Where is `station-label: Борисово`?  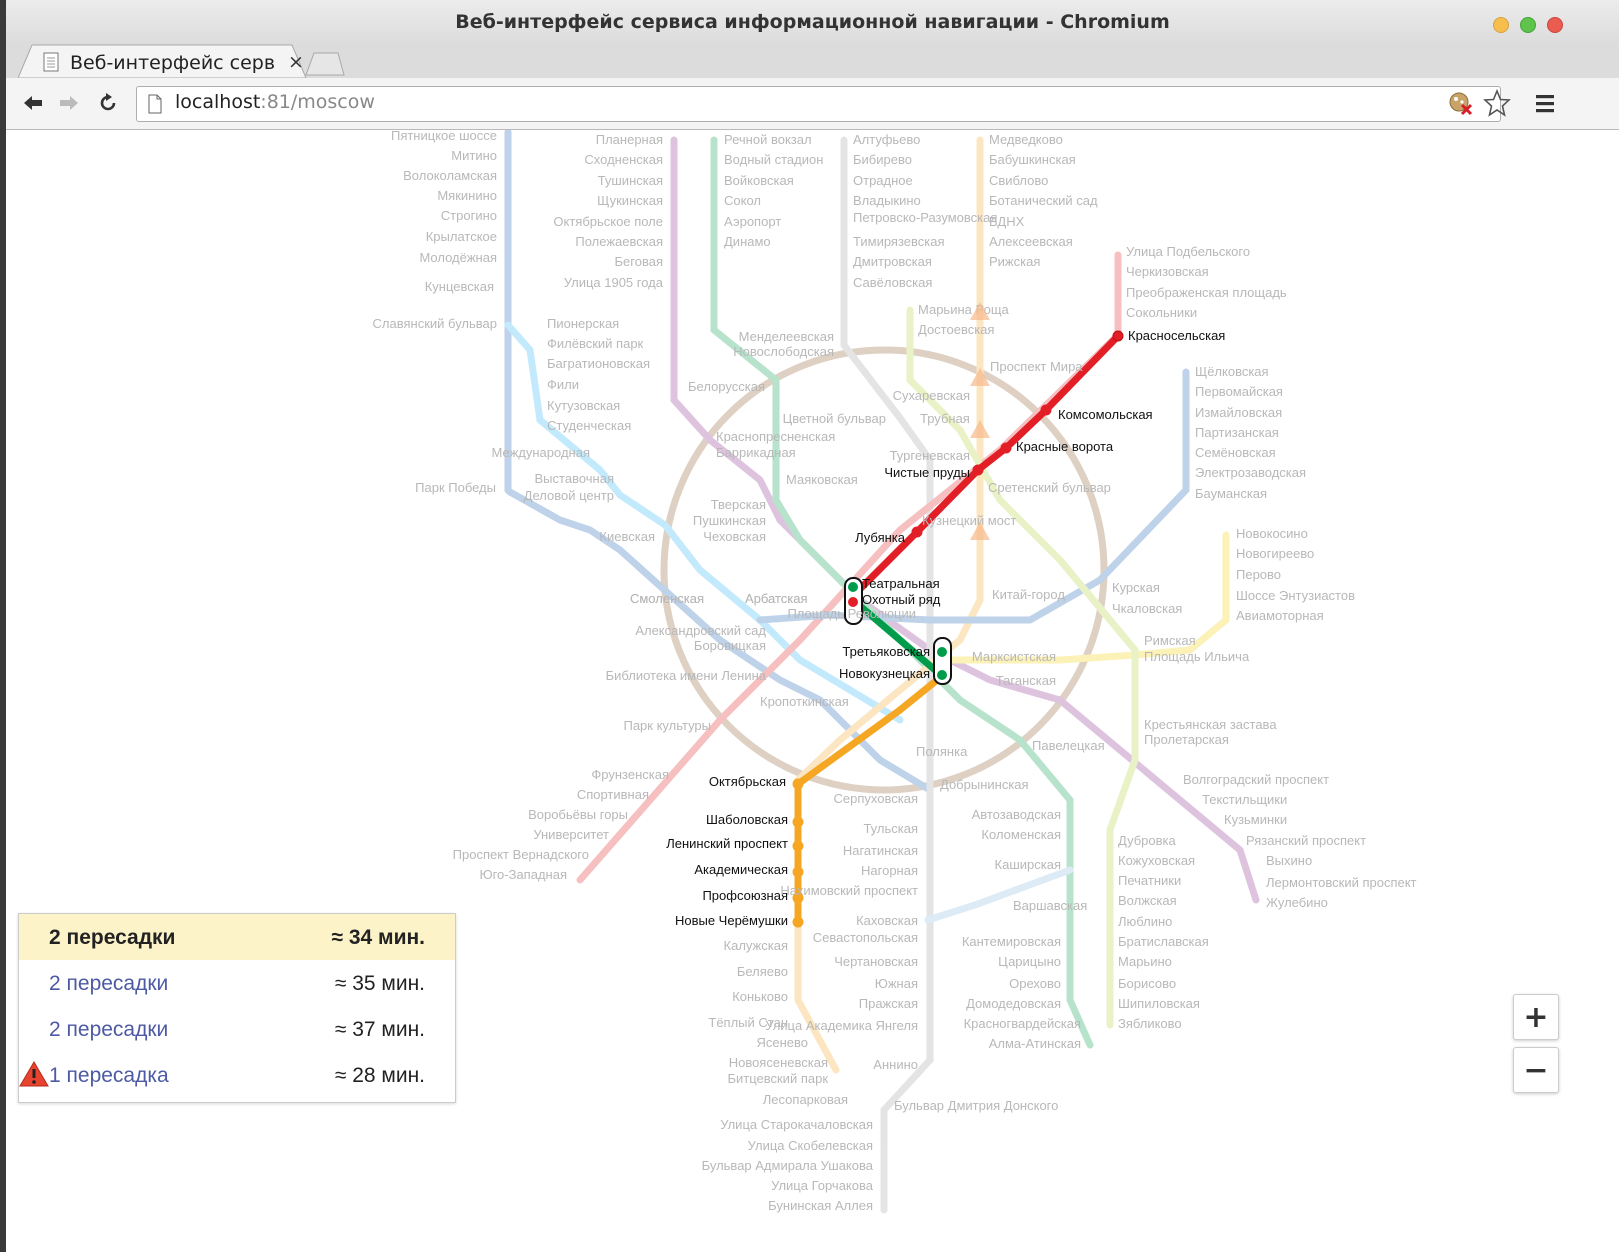 station-label: Борисово is located at coordinates (1147, 983).